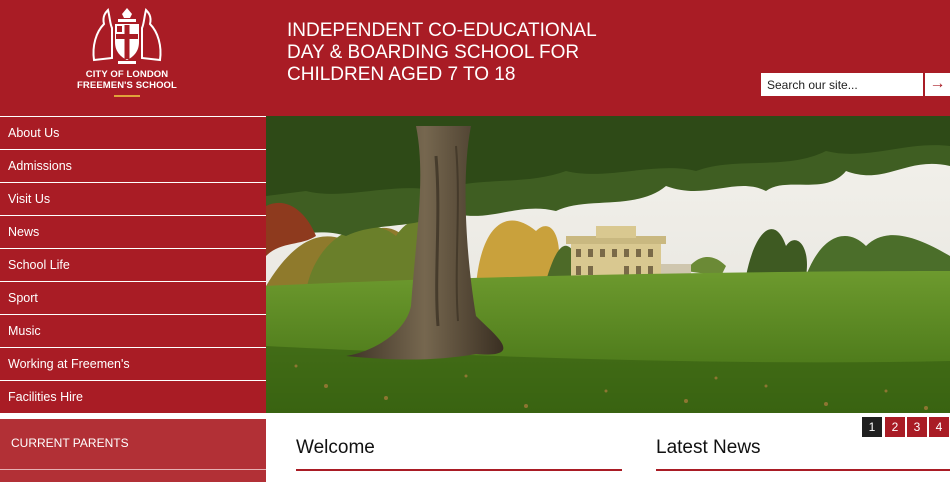  I want to click on current-parents-label: CURRENT PARENTS, so click(70, 443).